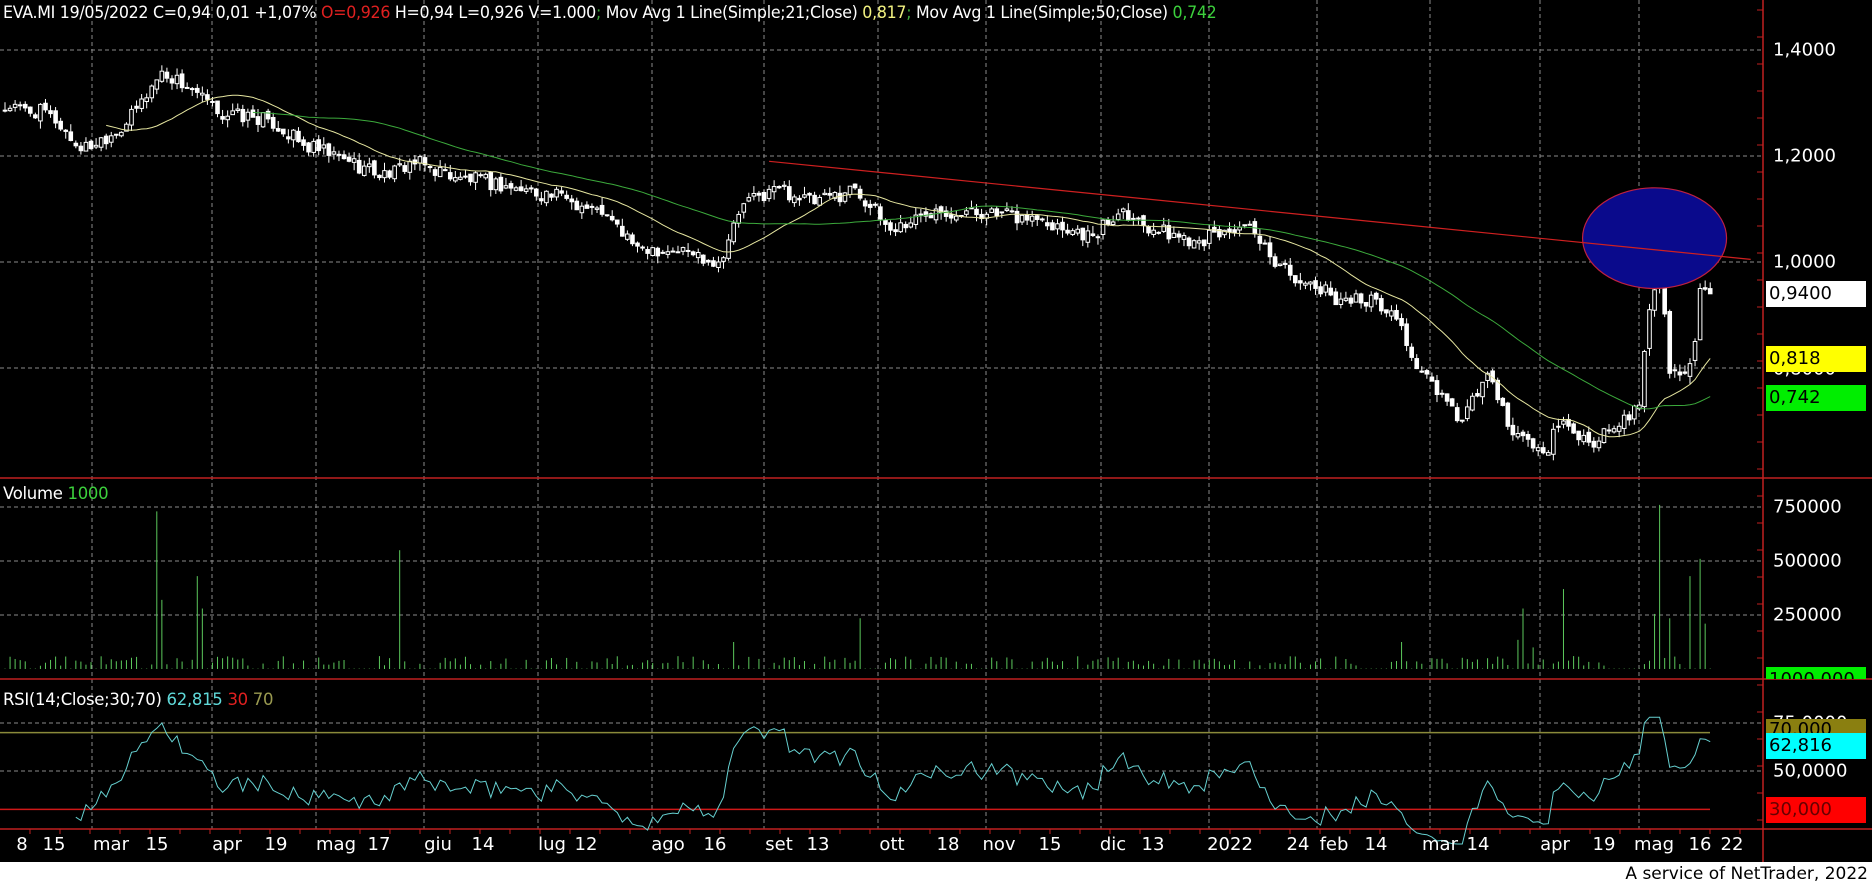 The image size is (1872, 888). What do you see at coordinates (1113, 844) in the screenshot?
I see `date-tick-label: dic` at bounding box center [1113, 844].